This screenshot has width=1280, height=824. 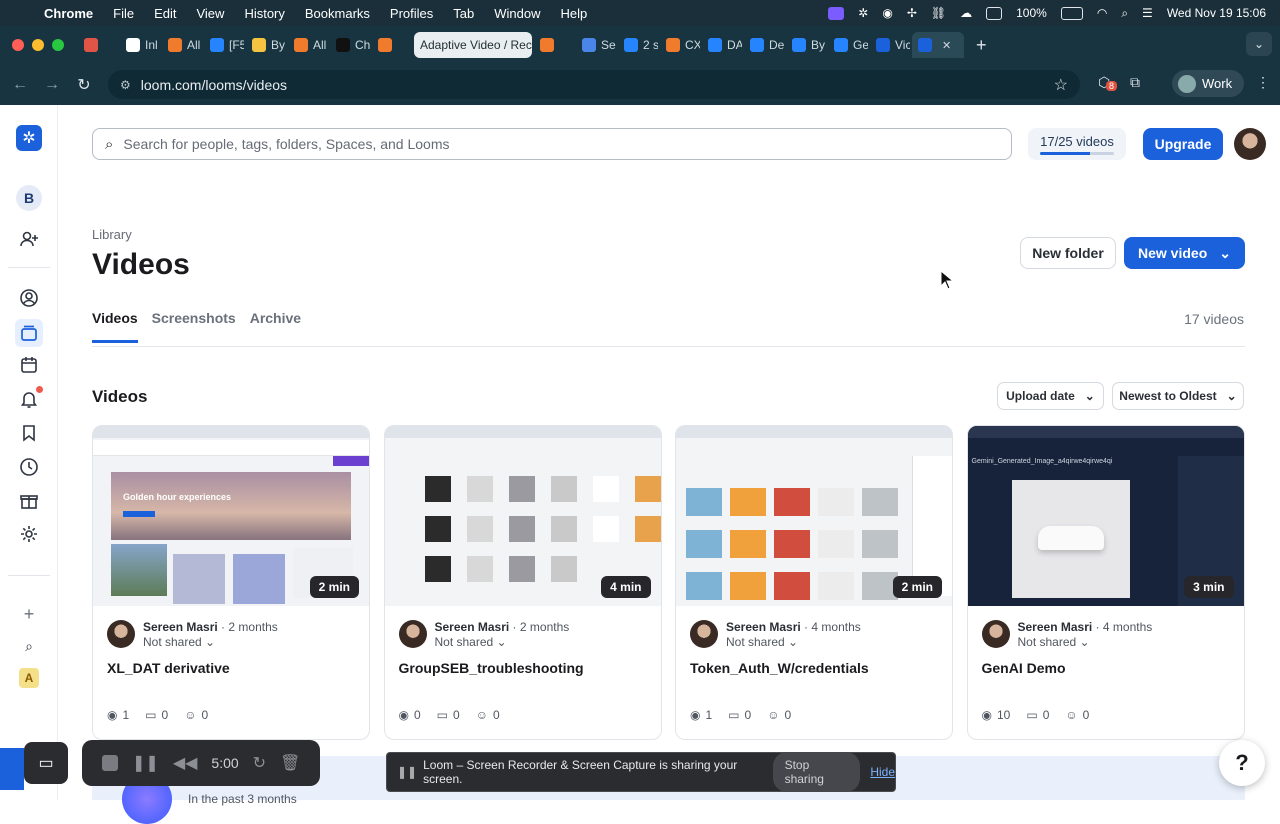 I want to click on notifications-bell-icon, so click(x=30, y=398).